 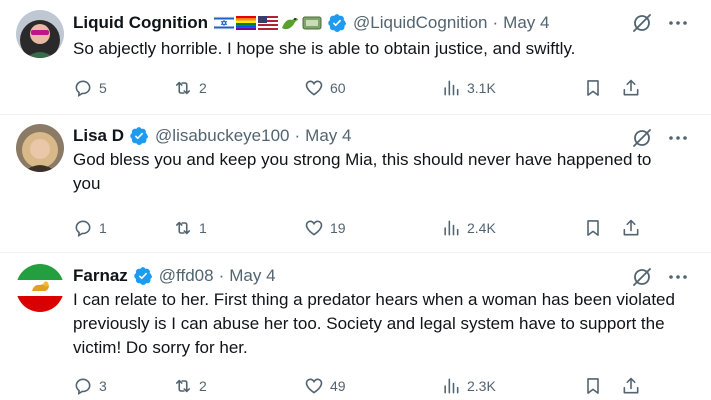 What do you see at coordinates (312, 23) in the screenshot?
I see `ticket-icon` at bounding box center [312, 23].